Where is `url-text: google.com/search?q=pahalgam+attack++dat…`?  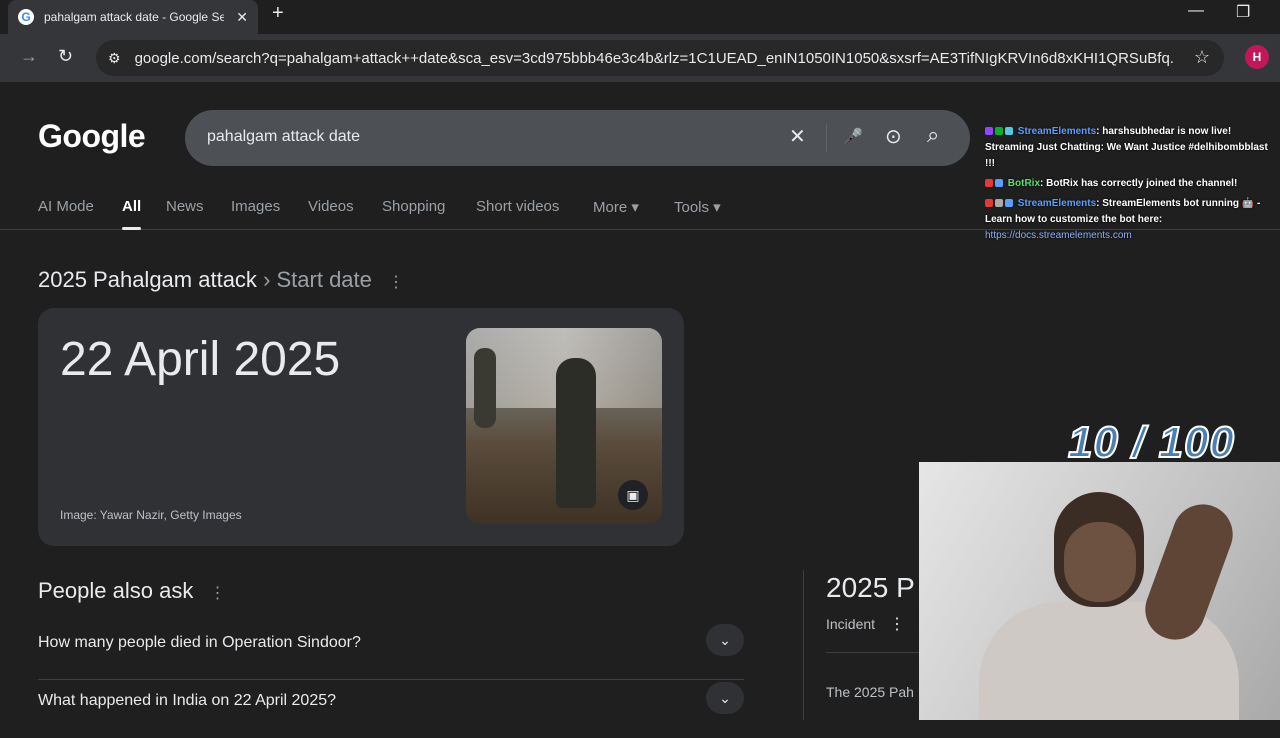 url-text: google.com/search?q=pahalgam+attack++dat… is located at coordinates (655, 58).